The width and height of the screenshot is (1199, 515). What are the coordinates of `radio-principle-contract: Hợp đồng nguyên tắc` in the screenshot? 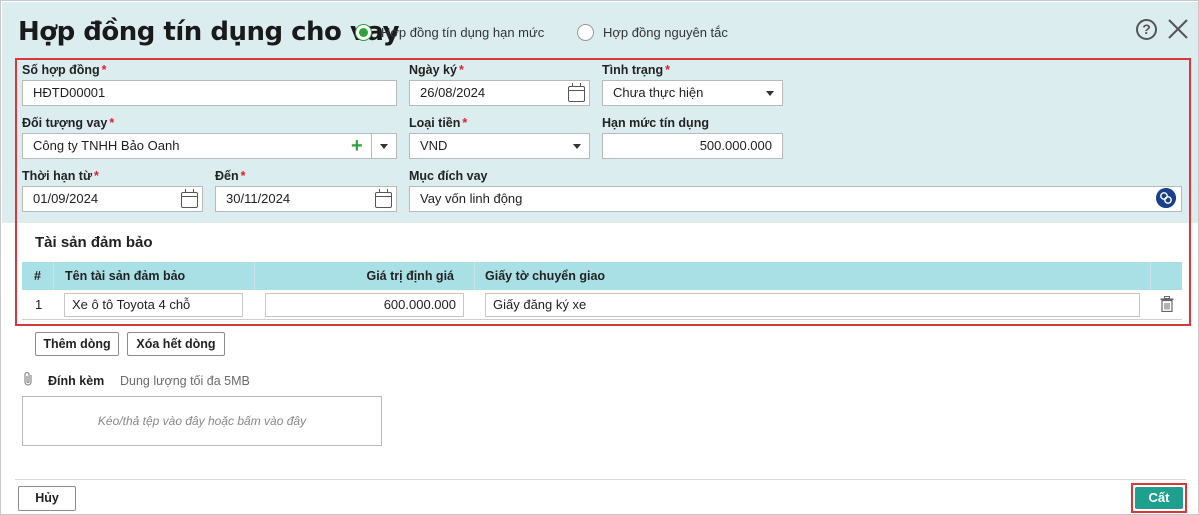 It's located at (652, 32).